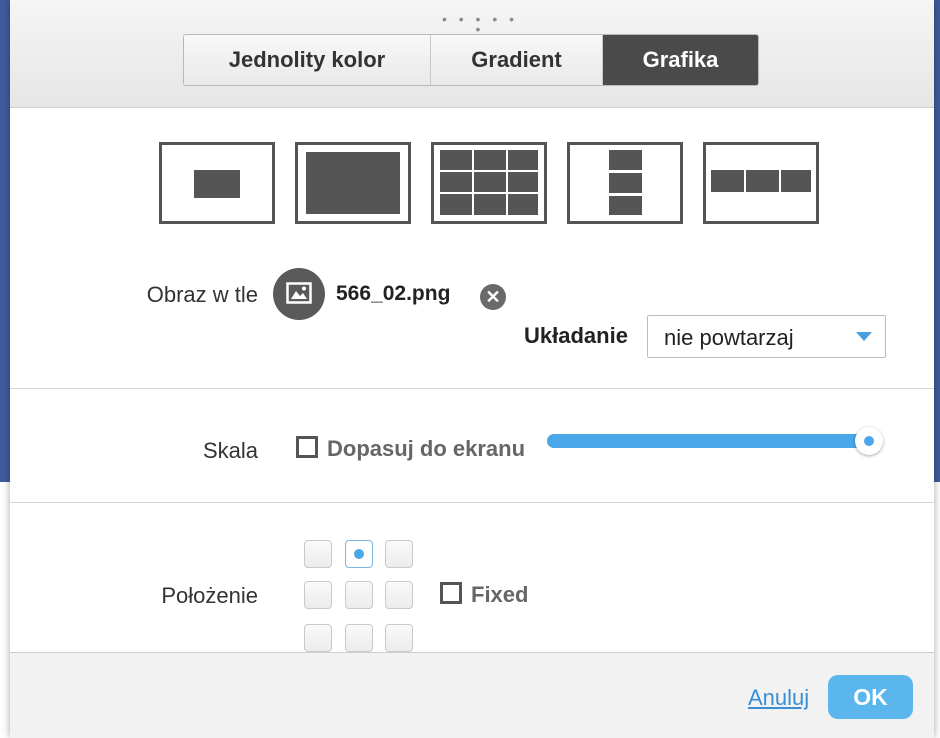  Describe the element at coordinates (209, 595) in the screenshot. I see `position-label: Położenie` at that location.